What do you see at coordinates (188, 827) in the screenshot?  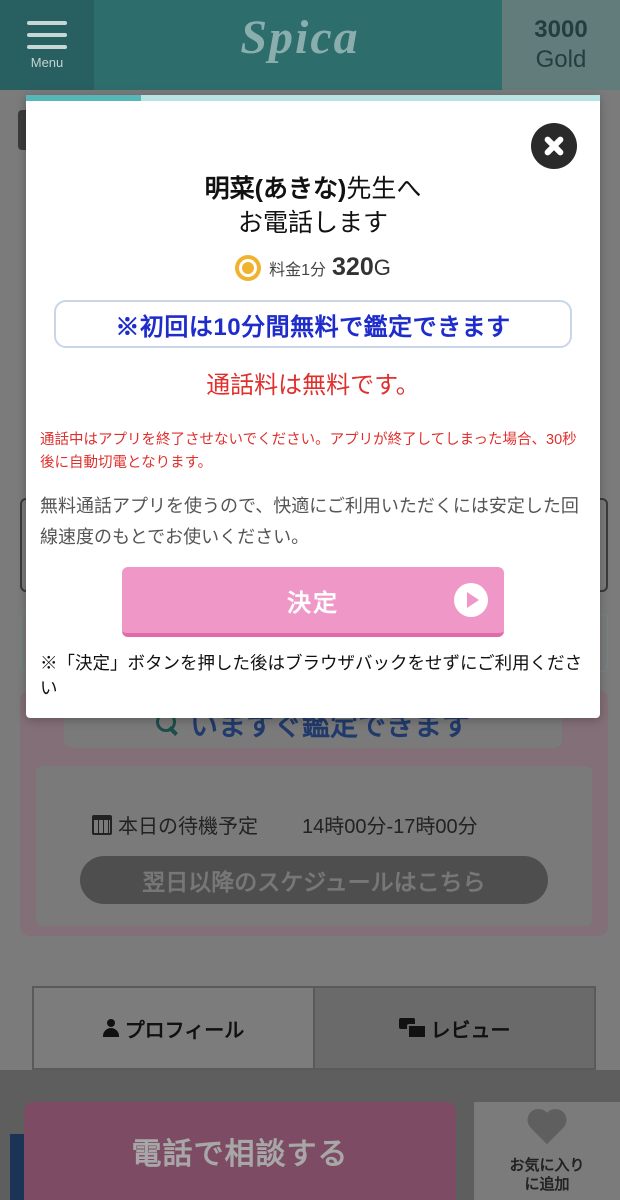 I see `schedule-label: 本日の待機予定` at bounding box center [188, 827].